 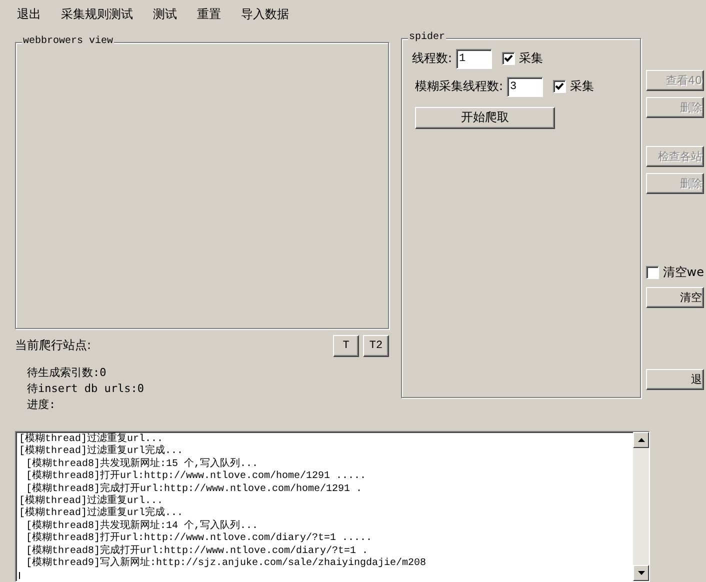 I want to click on menu-item: 重置, so click(x=209, y=15).